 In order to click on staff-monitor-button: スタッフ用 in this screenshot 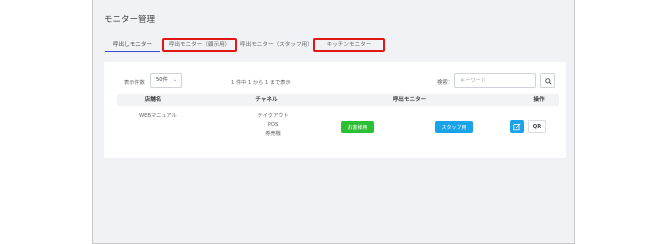, I will do `click(454, 127)`.